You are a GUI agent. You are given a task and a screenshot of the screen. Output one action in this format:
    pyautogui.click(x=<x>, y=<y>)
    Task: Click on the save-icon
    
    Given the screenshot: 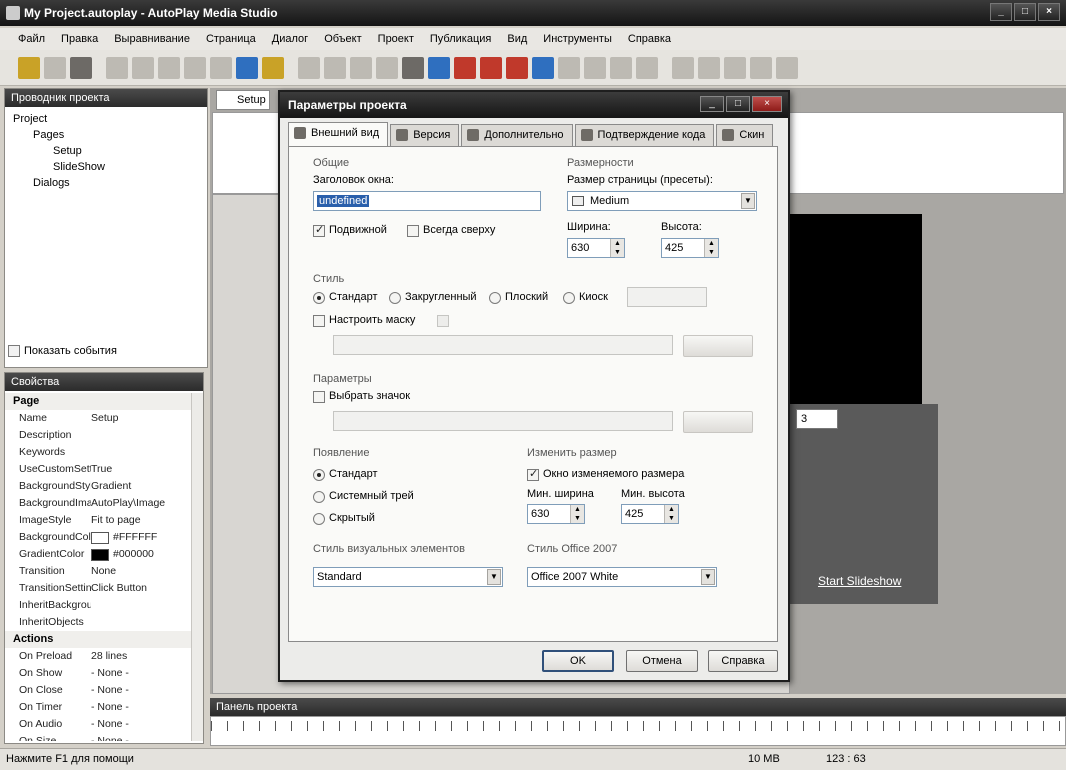 What is the action you would take?
    pyautogui.click(x=81, y=67)
    